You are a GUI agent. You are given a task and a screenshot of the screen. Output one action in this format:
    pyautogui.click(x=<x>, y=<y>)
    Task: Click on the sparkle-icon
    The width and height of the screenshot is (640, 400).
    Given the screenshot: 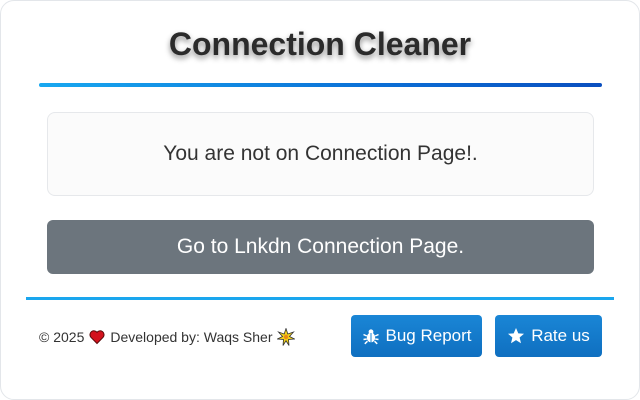 What is the action you would take?
    pyautogui.click(x=286, y=337)
    